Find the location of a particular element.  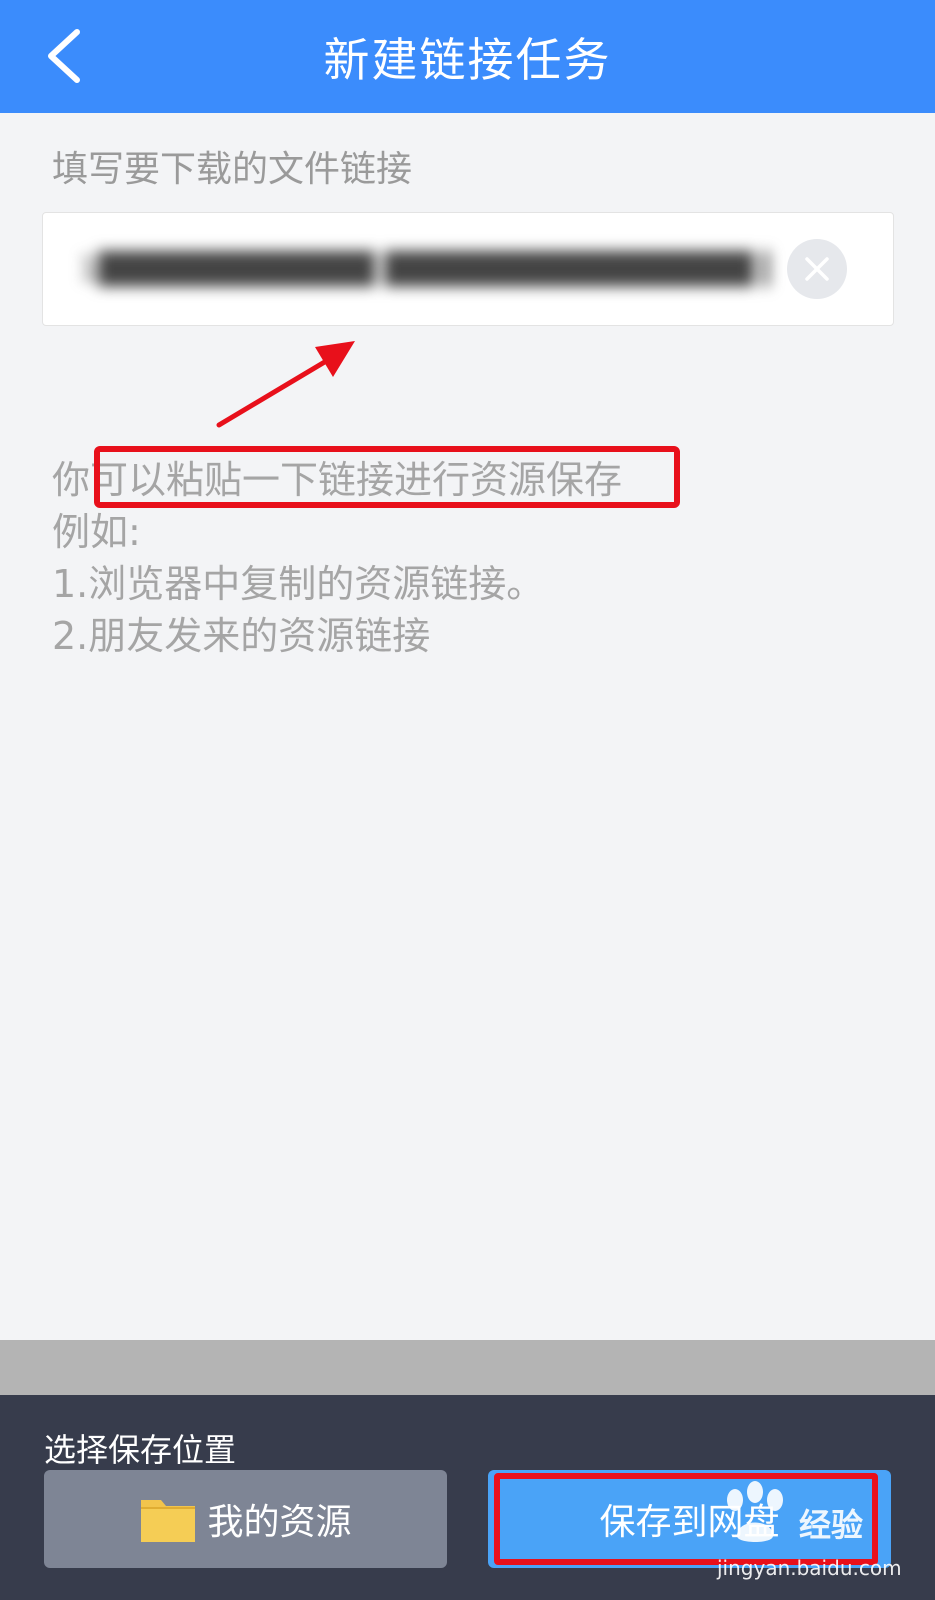

page-title: 新建链接任务 is located at coordinates (467, 59).